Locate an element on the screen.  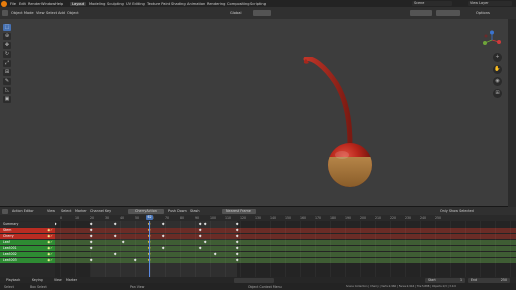
editor-mode-selector: Action Editor is located at coordinates (23, 211).